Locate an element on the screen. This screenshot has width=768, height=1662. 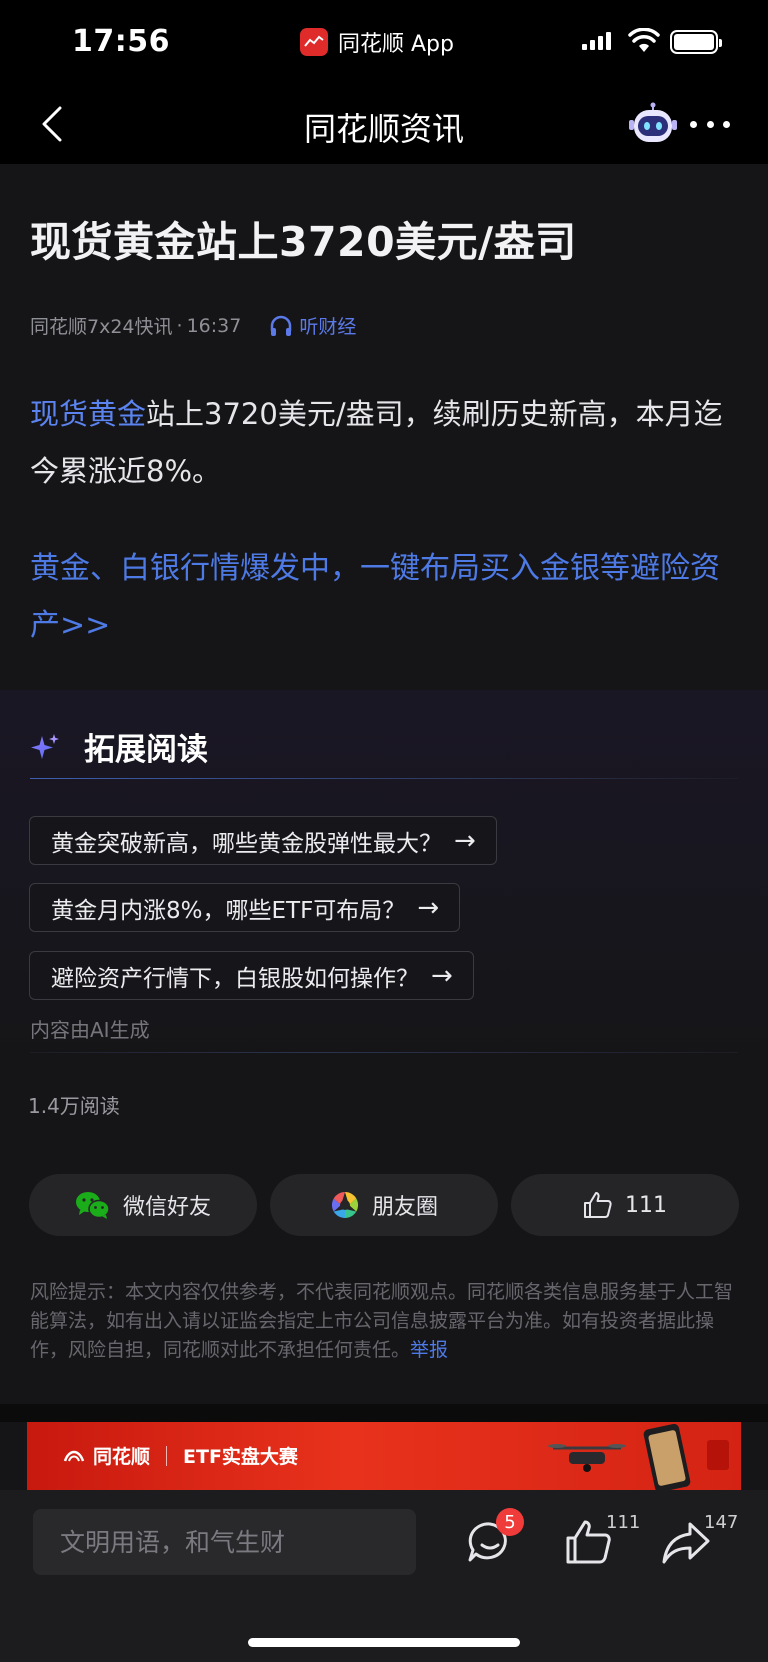
article-body: 现货黄金站上3720美元/盎司，续刷历史新高，本月迄今累涨近8%。 is located at coordinates (386, 443).